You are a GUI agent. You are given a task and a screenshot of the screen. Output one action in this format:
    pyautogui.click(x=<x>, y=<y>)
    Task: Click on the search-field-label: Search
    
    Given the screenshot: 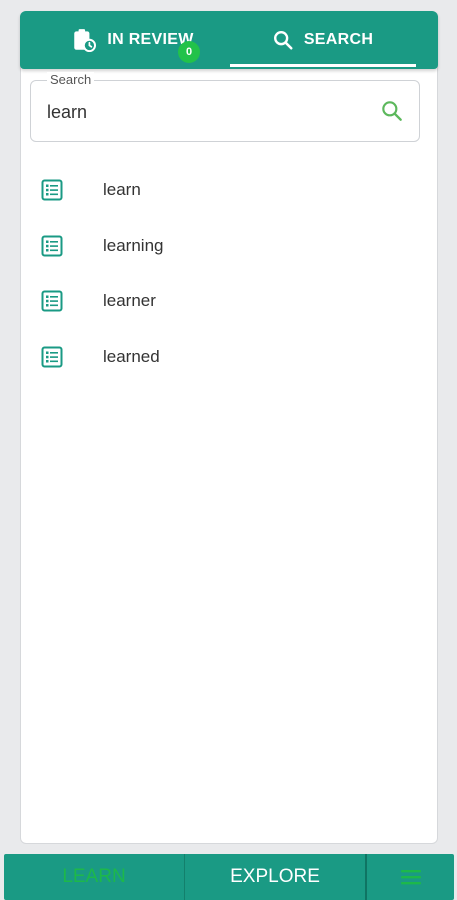 What is the action you would take?
    pyautogui.click(x=71, y=79)
    